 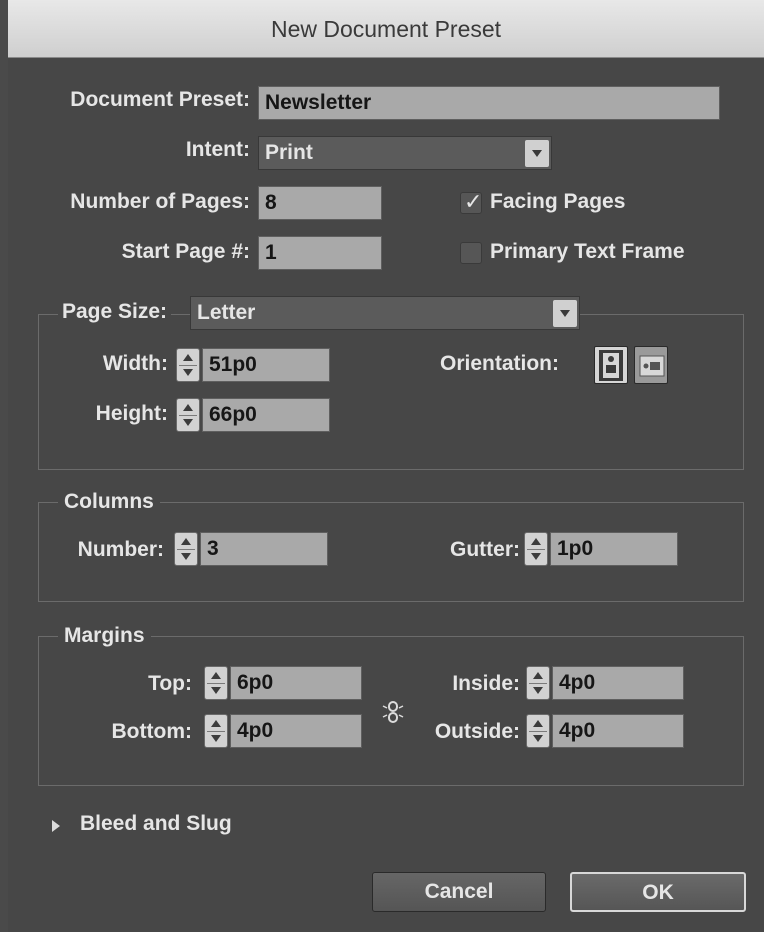 What do you see at coordinates (471, 253) in the screenshot?
I see `primary-text-frame-checkbox` at bounding box center [471, 253].